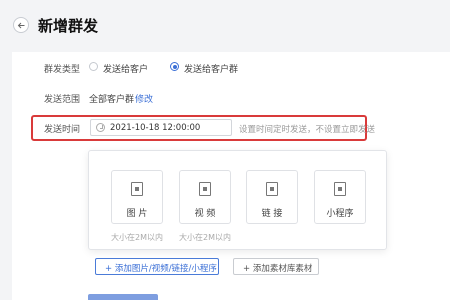 The height and width of the screenshot is (300, 450). I want to click on radio-label-customer: 发送给客户, so click(125, 68).